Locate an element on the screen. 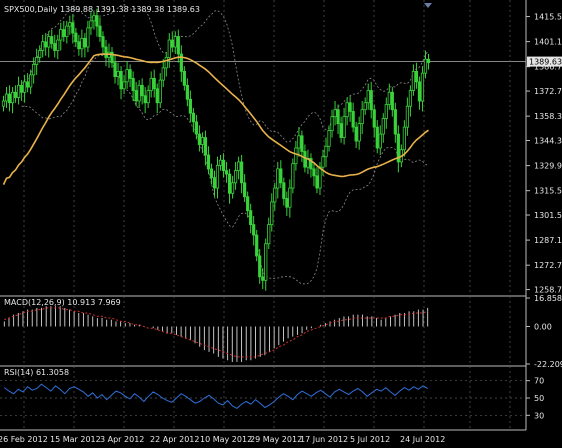 The height and width of the screenshot is (448, 562). date-tick-label: 5 Jul 2012 is located at coordinates (370, 439).